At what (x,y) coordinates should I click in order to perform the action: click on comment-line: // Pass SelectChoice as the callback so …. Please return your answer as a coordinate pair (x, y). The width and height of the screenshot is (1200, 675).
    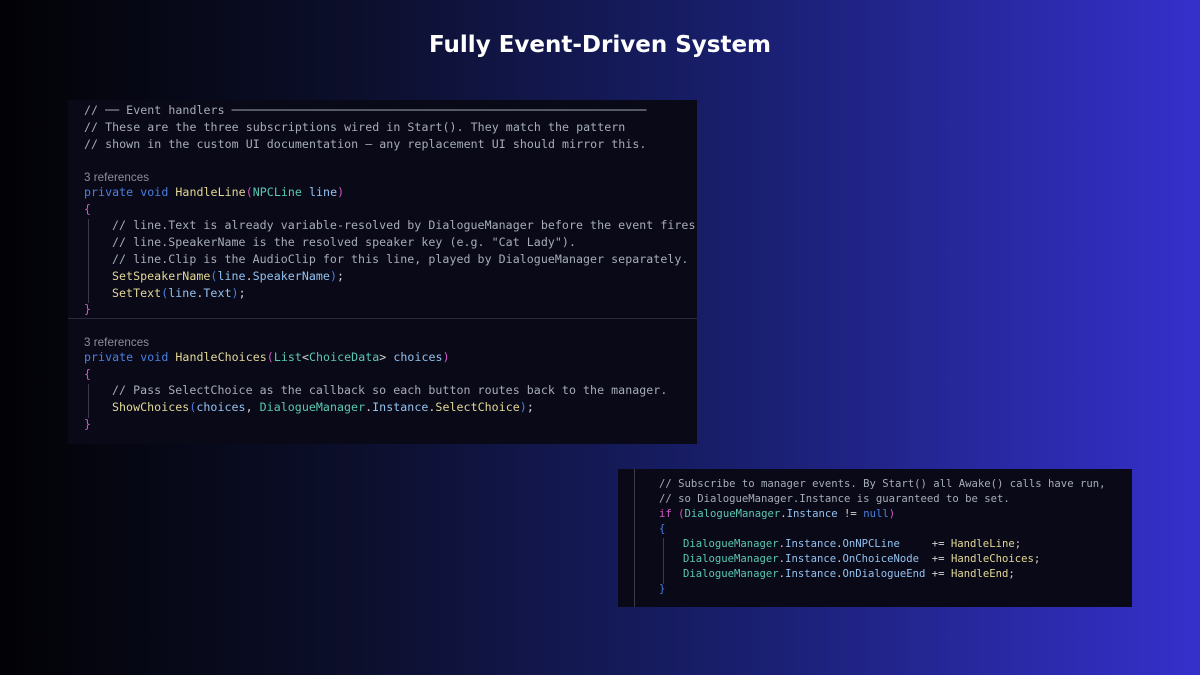
    Looking at the image, I should click on (390, 390).